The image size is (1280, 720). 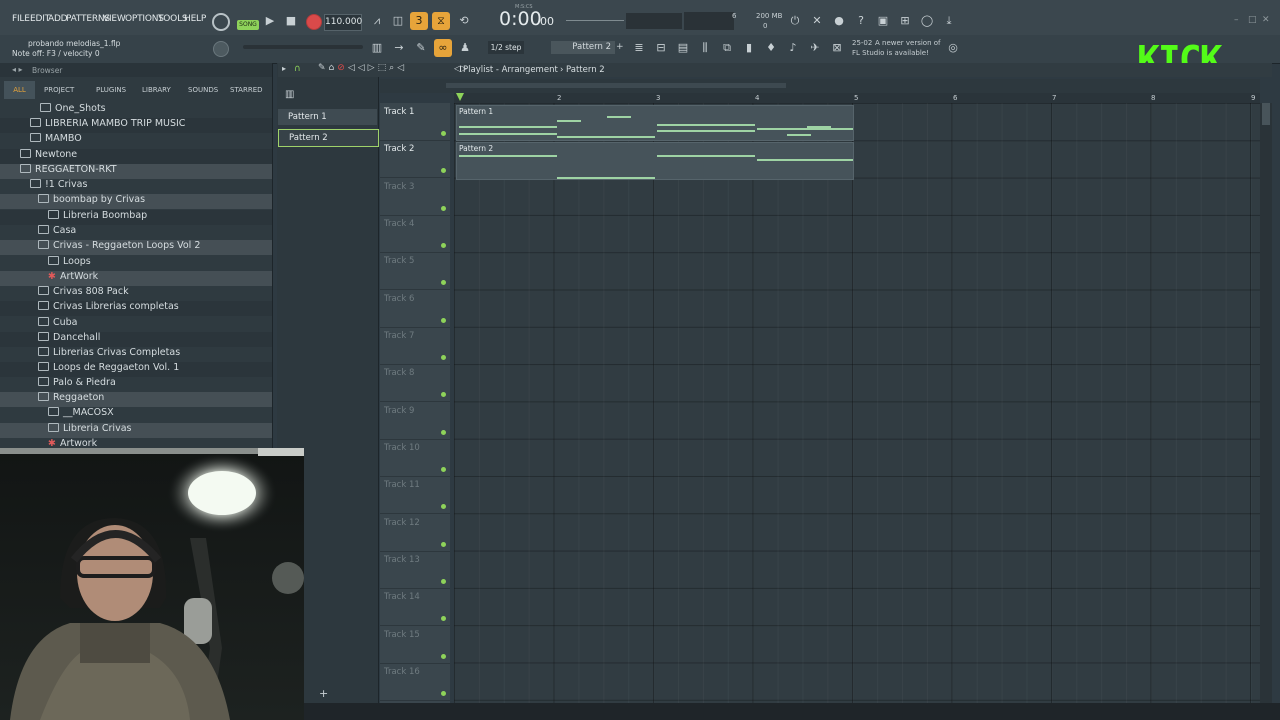 I want to click on mixer-sliders-icon: ⫼, so click(x=705, y=48).